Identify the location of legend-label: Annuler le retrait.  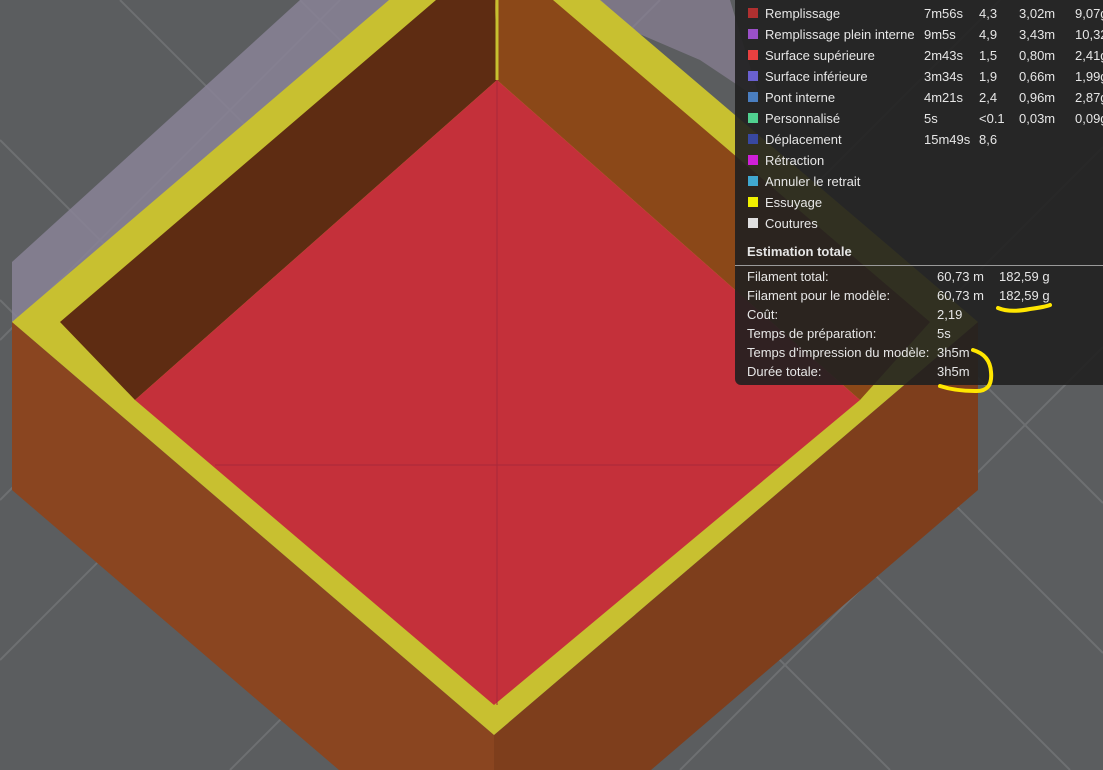
(813, 181).